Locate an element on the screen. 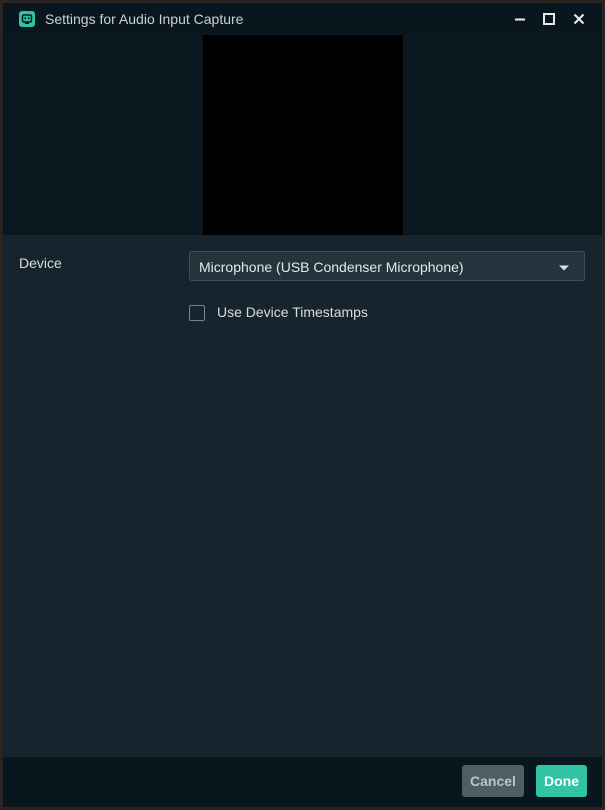 The width and height of the screenshot is (605, 810). streamlabs-robot-icon is located at coordinates (27, 19).